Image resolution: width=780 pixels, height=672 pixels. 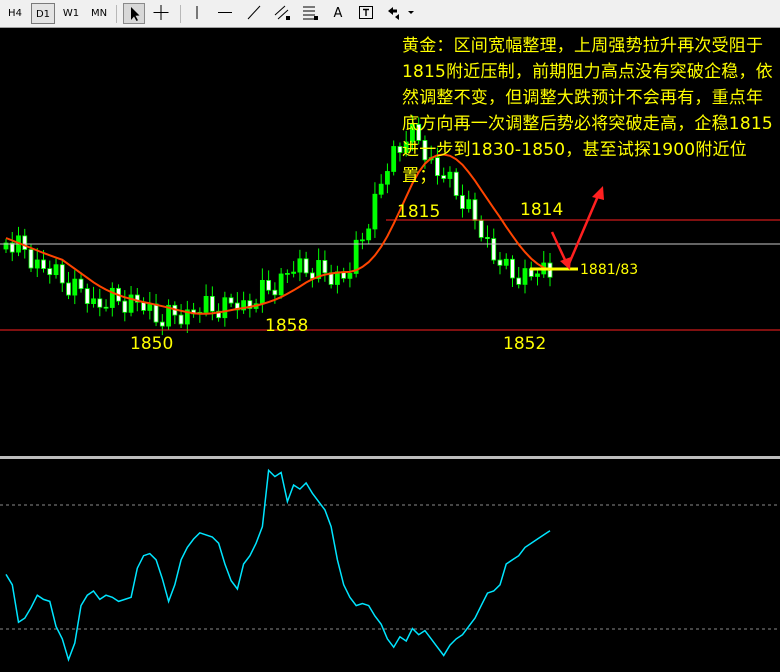 What do you see at coordinates (542, 210) in the screenshot?
I see `price-label-1814: 1814` at bounding box center [542, 210].